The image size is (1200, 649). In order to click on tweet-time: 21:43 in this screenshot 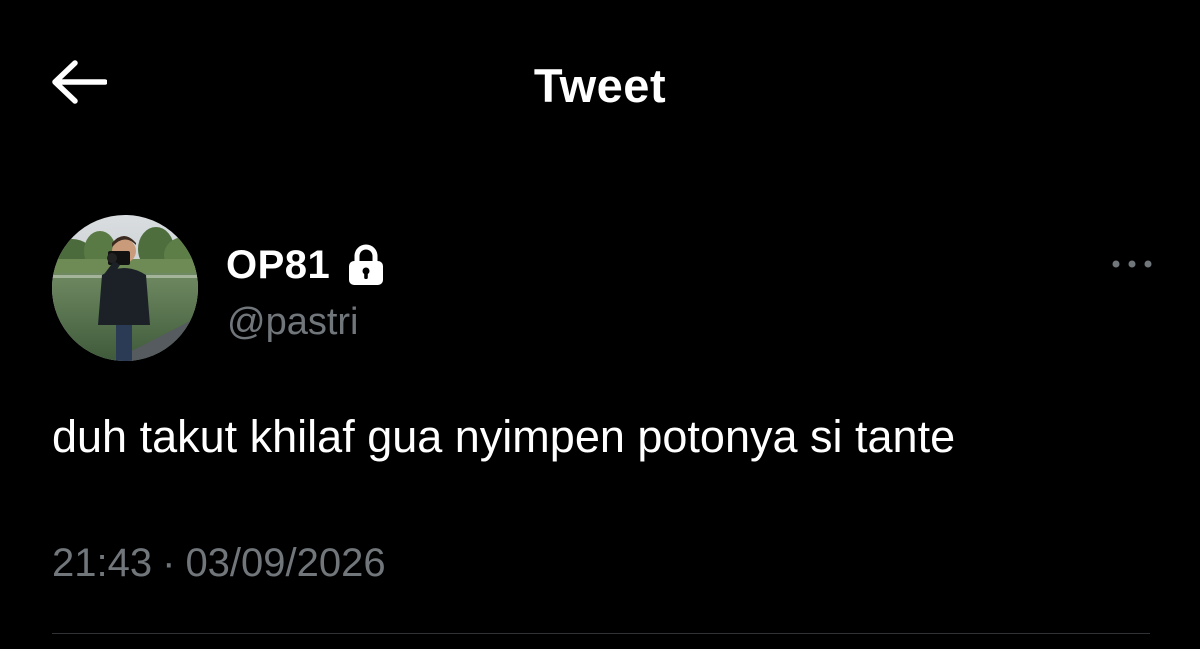, I will do `click(102, 563)`.